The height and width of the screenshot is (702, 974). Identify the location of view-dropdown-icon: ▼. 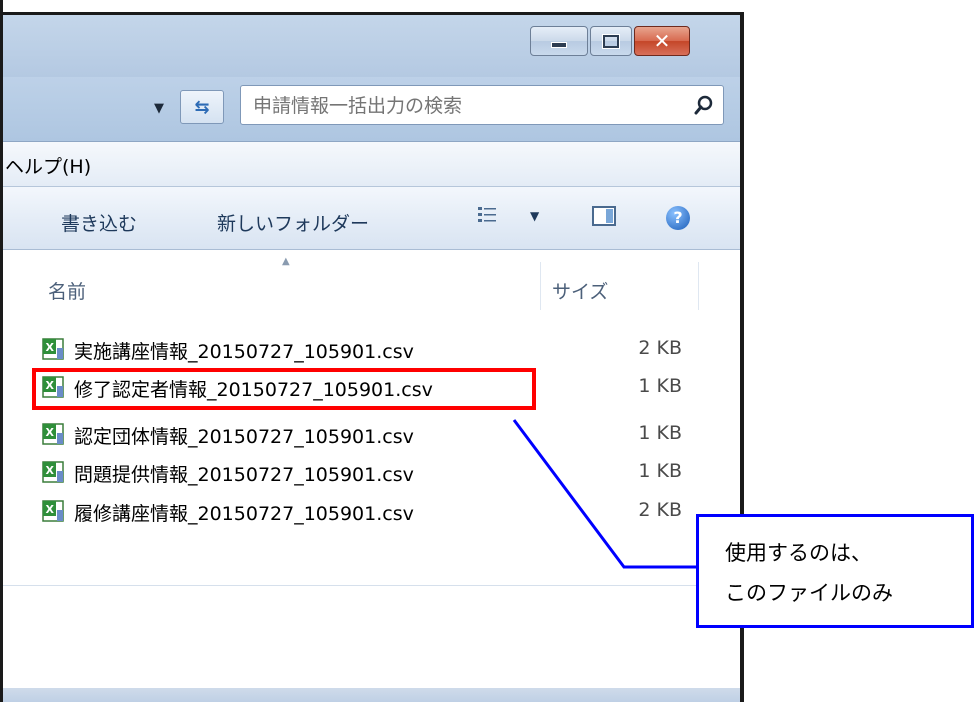
(534, 216).